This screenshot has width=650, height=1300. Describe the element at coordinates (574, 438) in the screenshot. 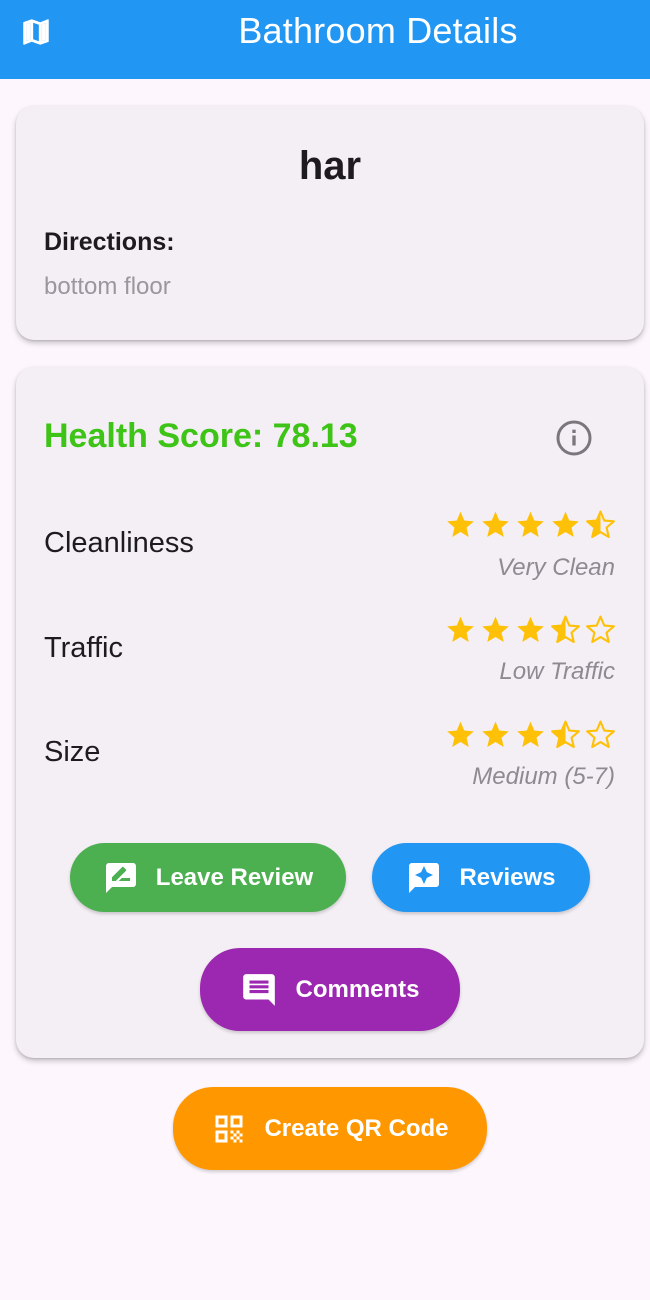

I see `info-outline-icon` at that location.